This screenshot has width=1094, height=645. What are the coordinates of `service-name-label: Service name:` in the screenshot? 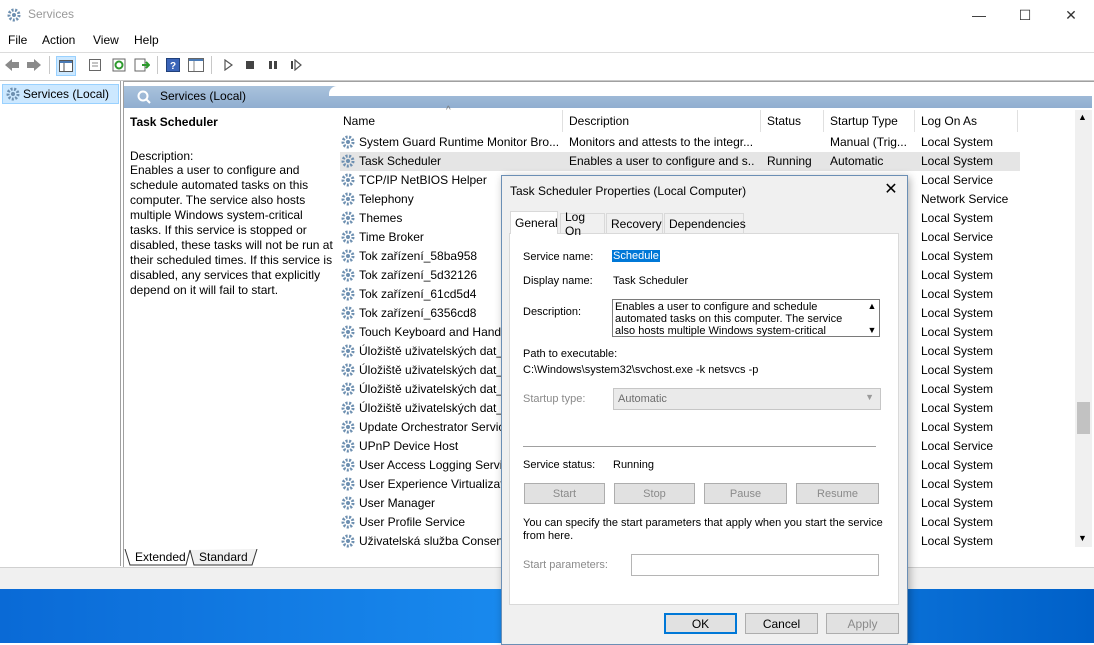 It's located at (558, 257).